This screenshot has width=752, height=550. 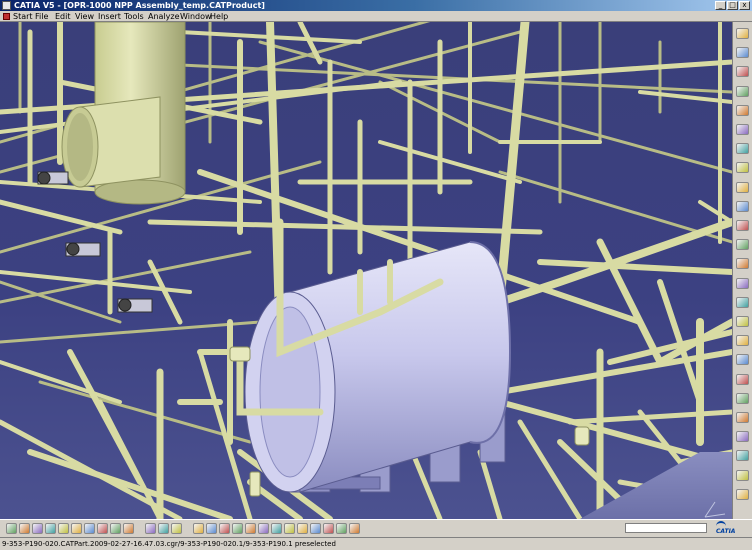 I want to click on measure-icon, so click(x=742, y=494).